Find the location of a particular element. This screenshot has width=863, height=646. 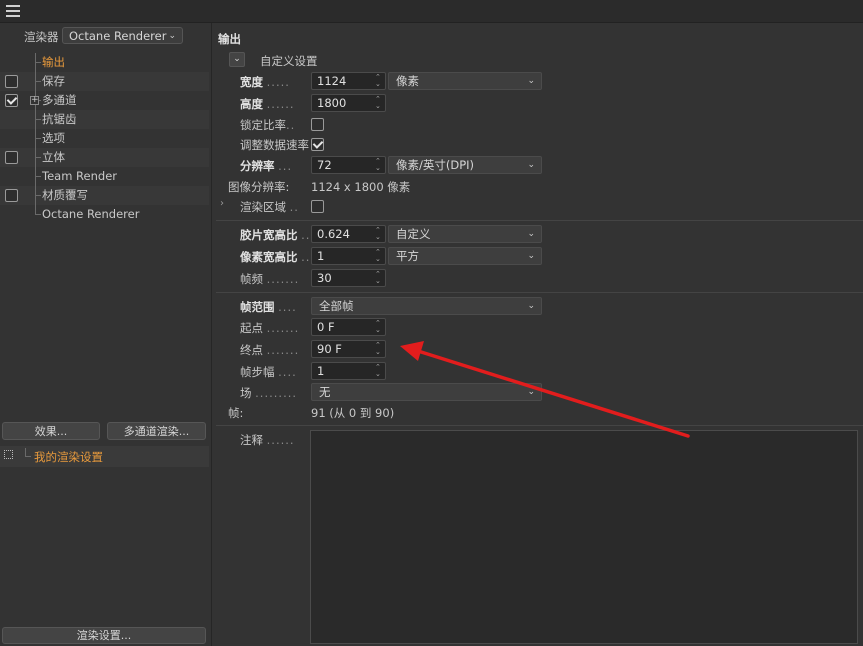

arrow-head is located at coordinates (412, 351).